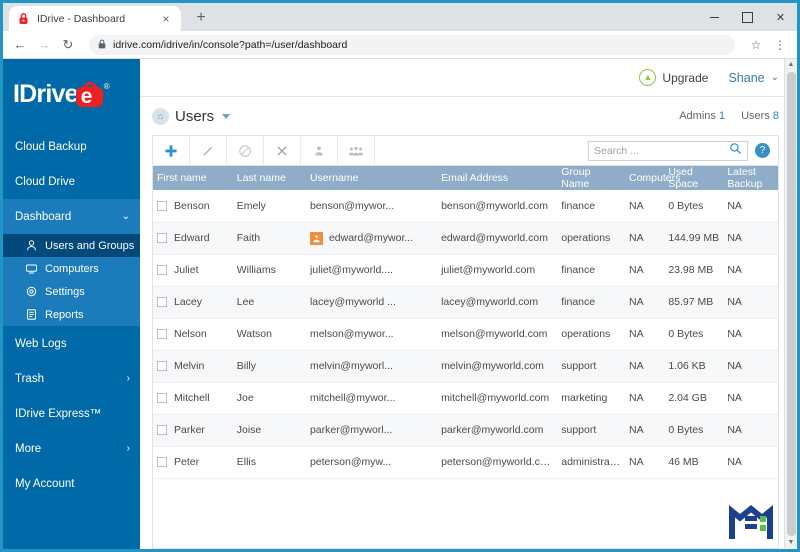 The width and height of the screenshot is (800, 552). I want to click on page-scrollbar: ▲ ▼, so click(790, 304).